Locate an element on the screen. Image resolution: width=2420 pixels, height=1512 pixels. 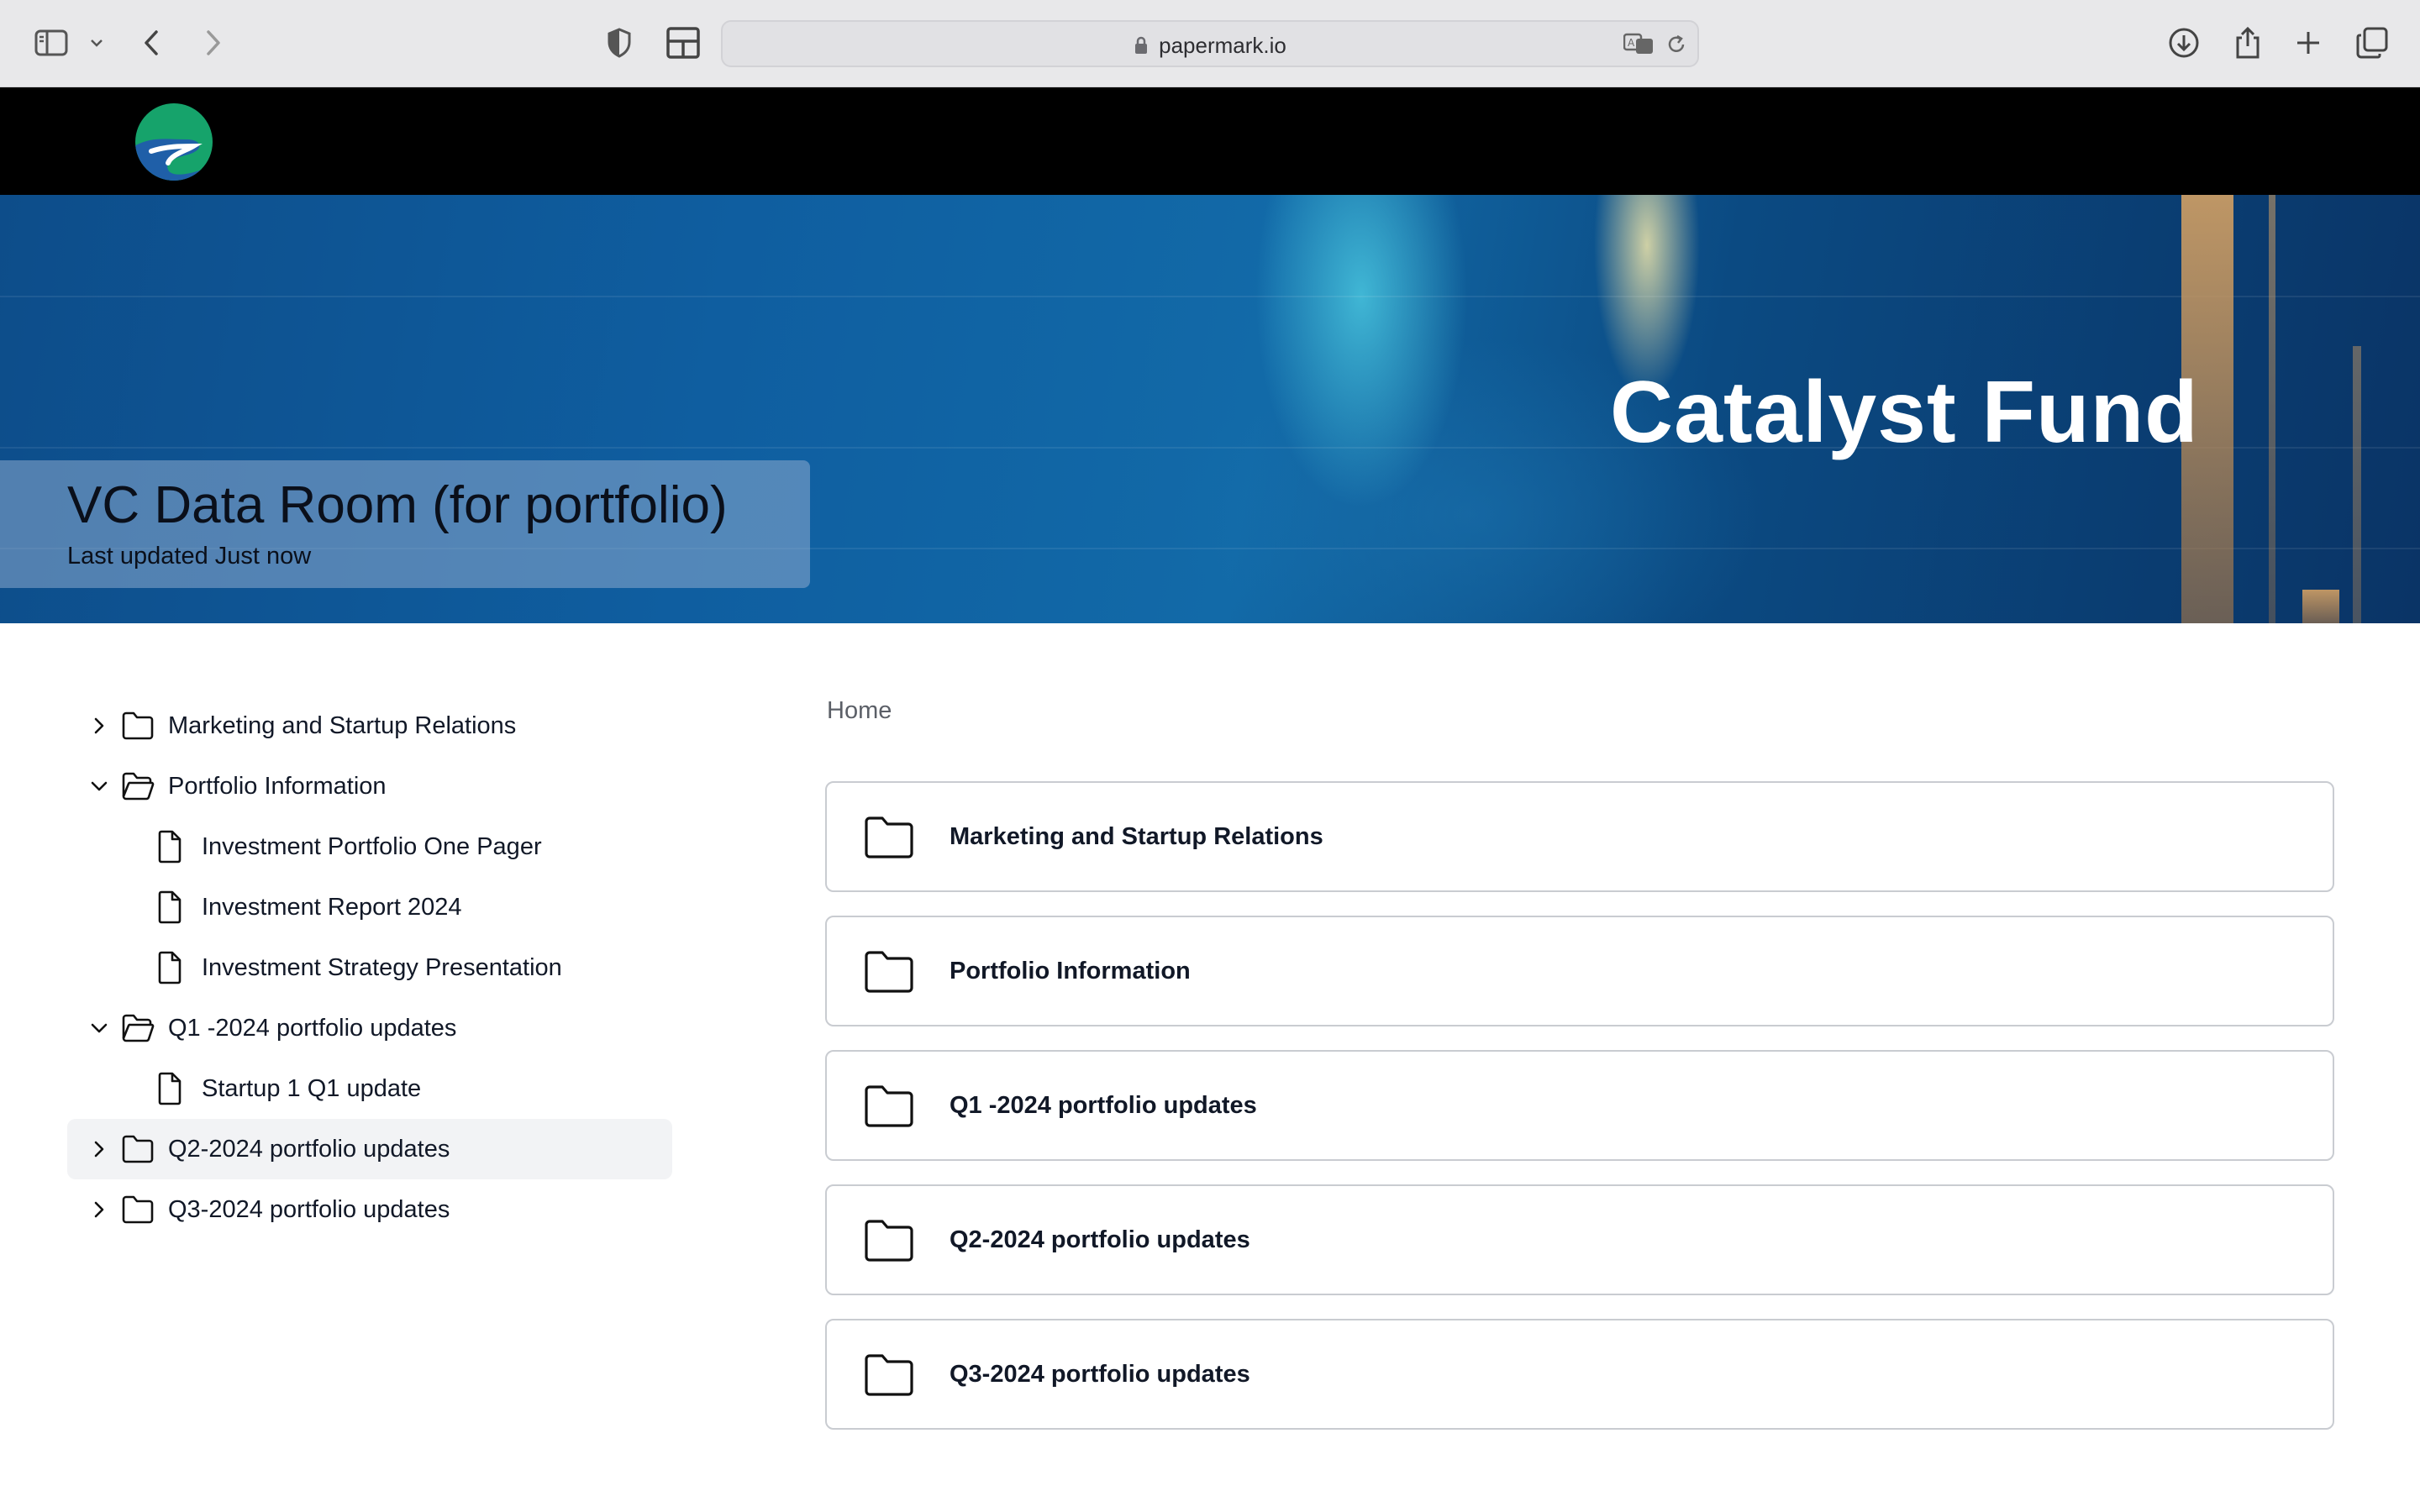
tree-folder-marketing: Marketing and Startup Relations is located at coordinates (369, 726).